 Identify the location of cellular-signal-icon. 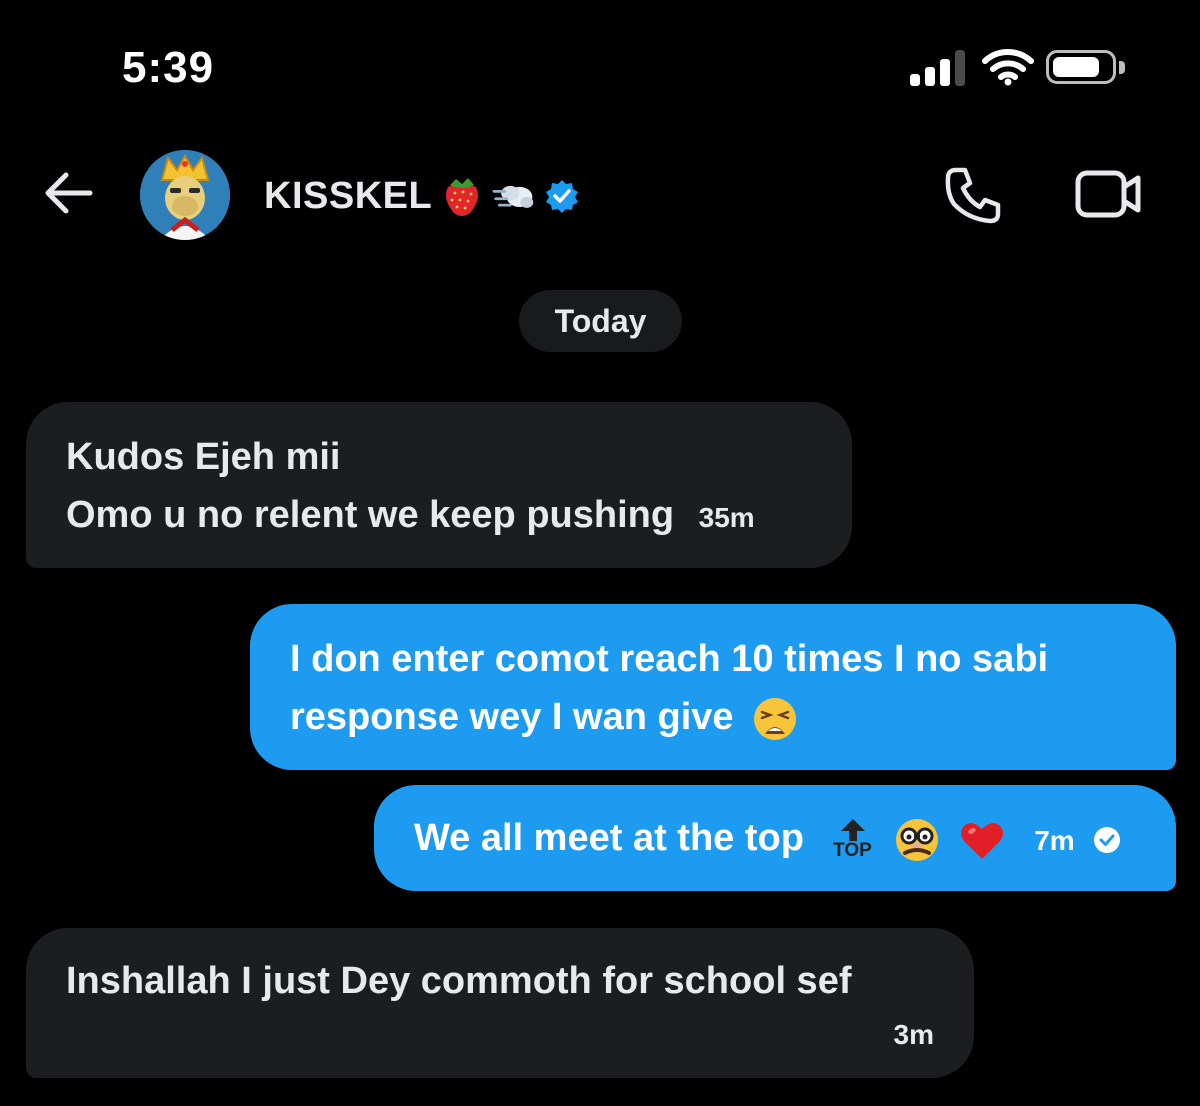
(938, 68).